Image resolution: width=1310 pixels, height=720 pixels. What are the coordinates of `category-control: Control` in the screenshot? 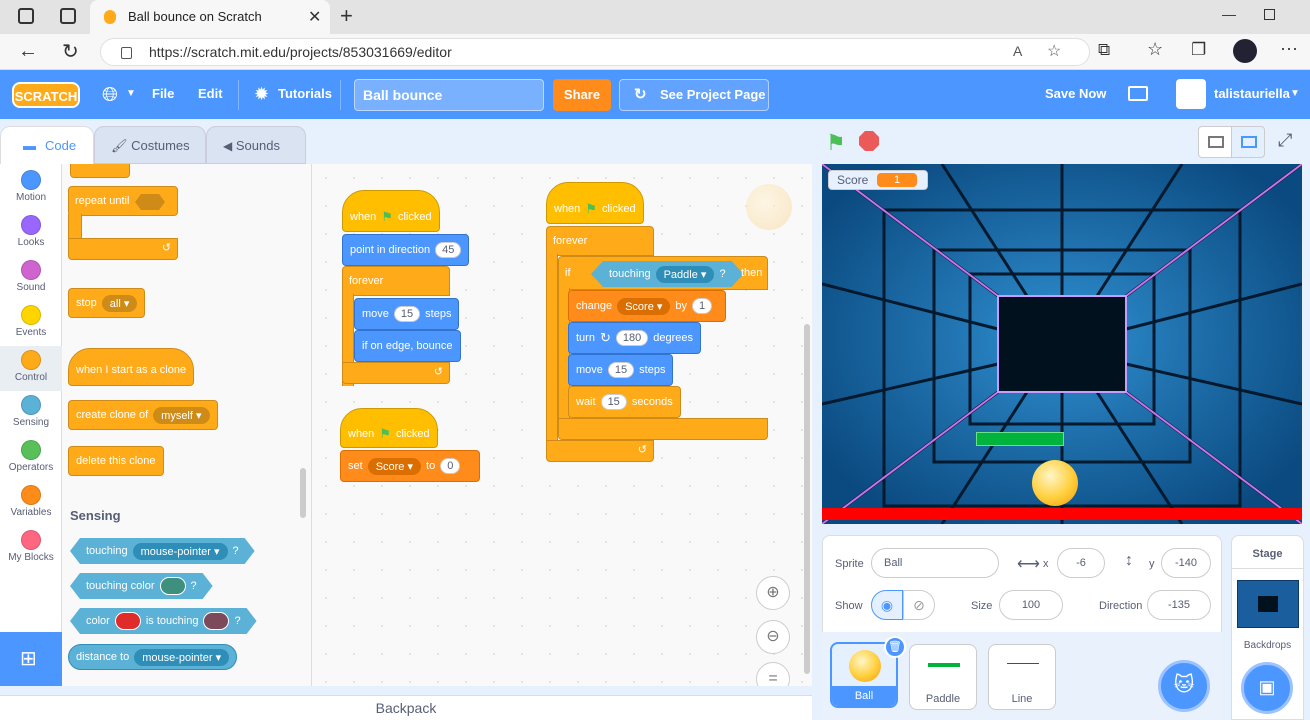 It's located at (31, 368).